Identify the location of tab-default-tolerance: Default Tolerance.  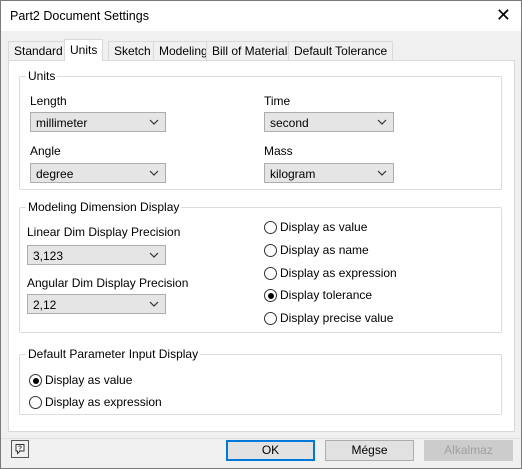
(341, 50).